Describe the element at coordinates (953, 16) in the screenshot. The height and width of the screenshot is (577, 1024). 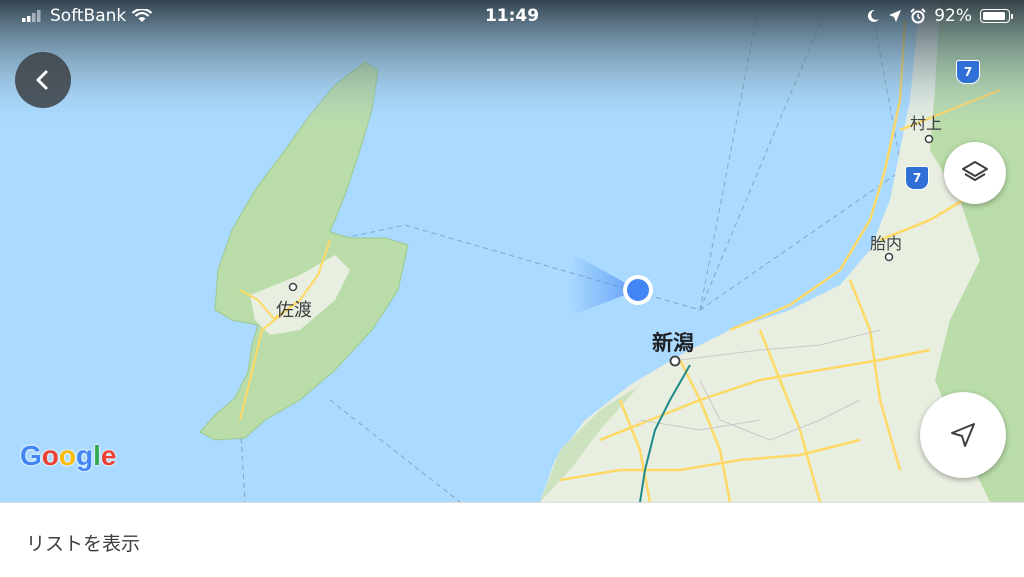
I see `battery-percent: 92%` at that location.